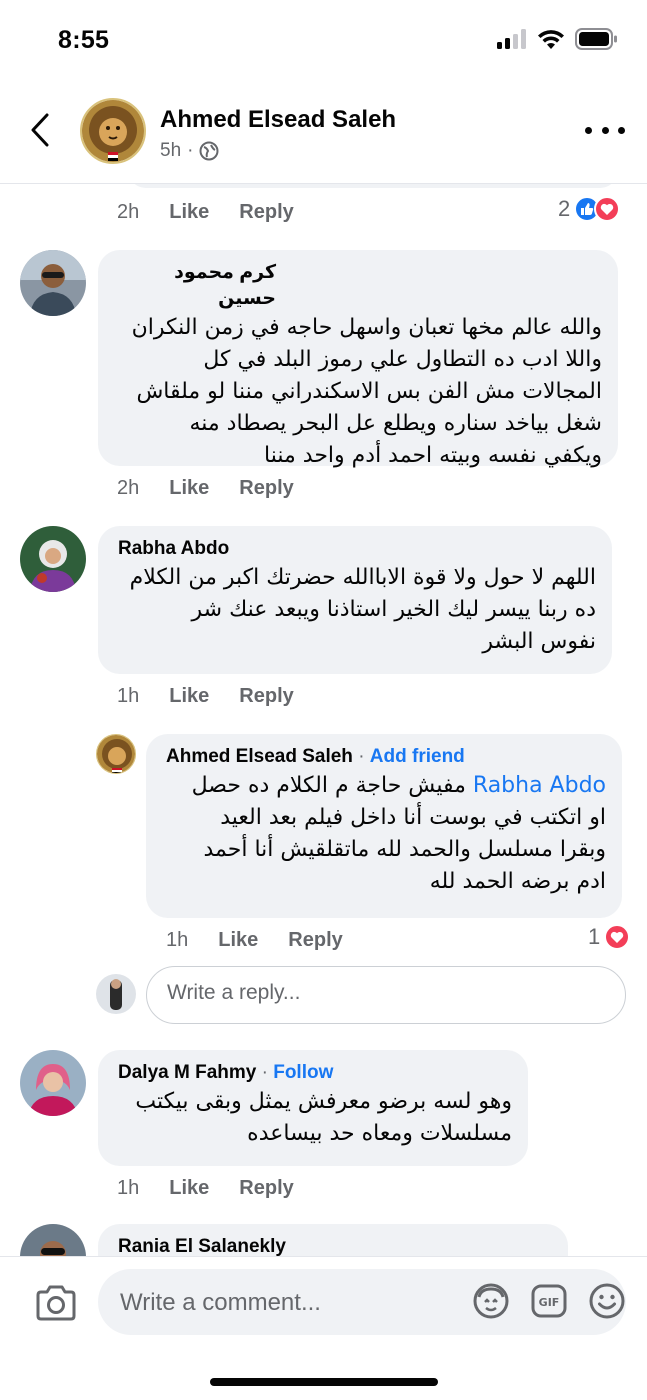  I want to click on reply-actions: 1h Like Reply, so click(269, 940).